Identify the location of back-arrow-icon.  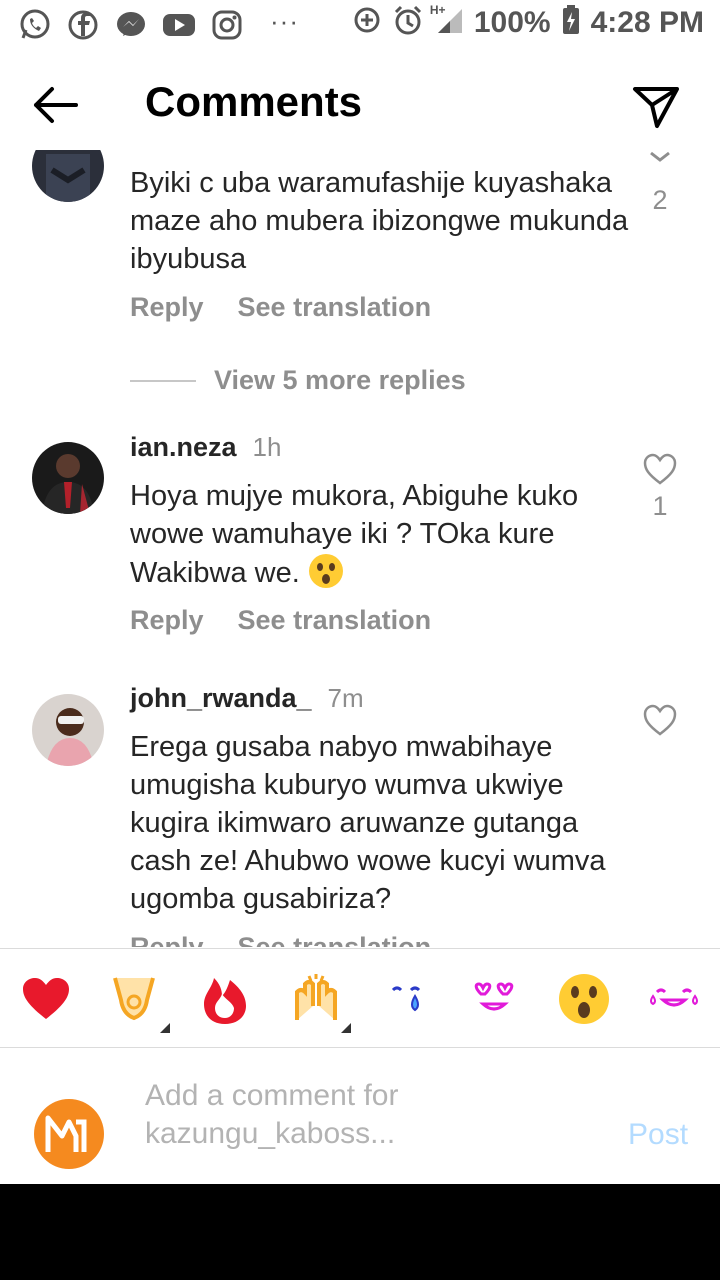
(56, 105).